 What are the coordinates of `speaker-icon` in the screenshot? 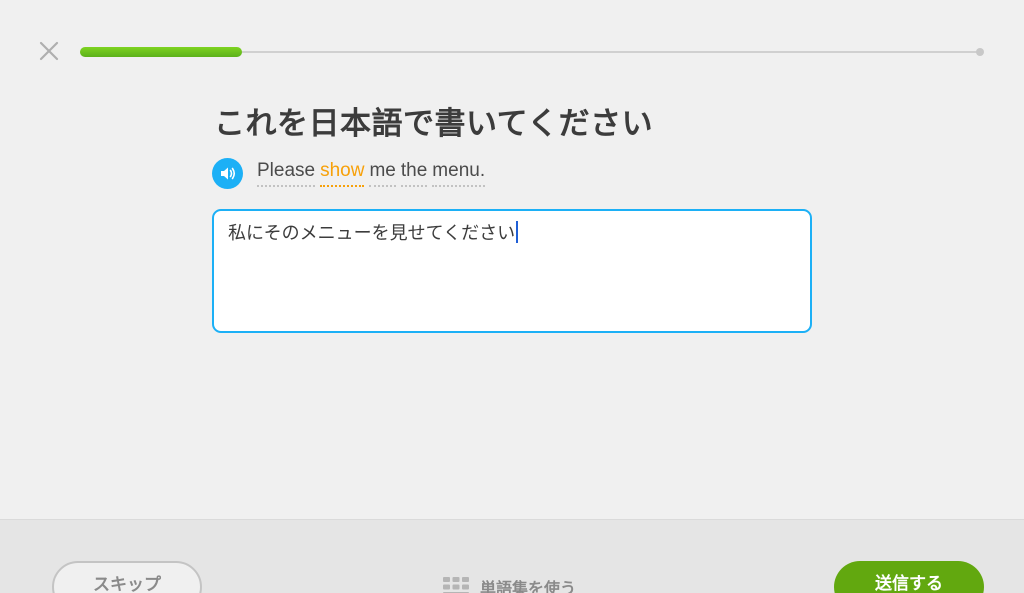 It's located at (227, 173).